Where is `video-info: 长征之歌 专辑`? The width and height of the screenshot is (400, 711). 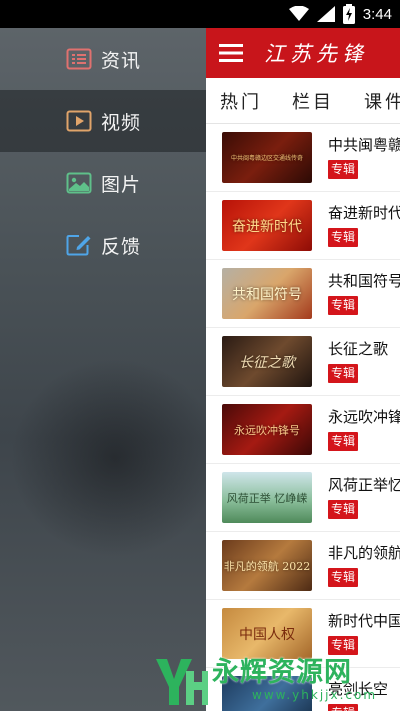 video-info: 长征之歌 专辑 is located at coordinates (358, 361).